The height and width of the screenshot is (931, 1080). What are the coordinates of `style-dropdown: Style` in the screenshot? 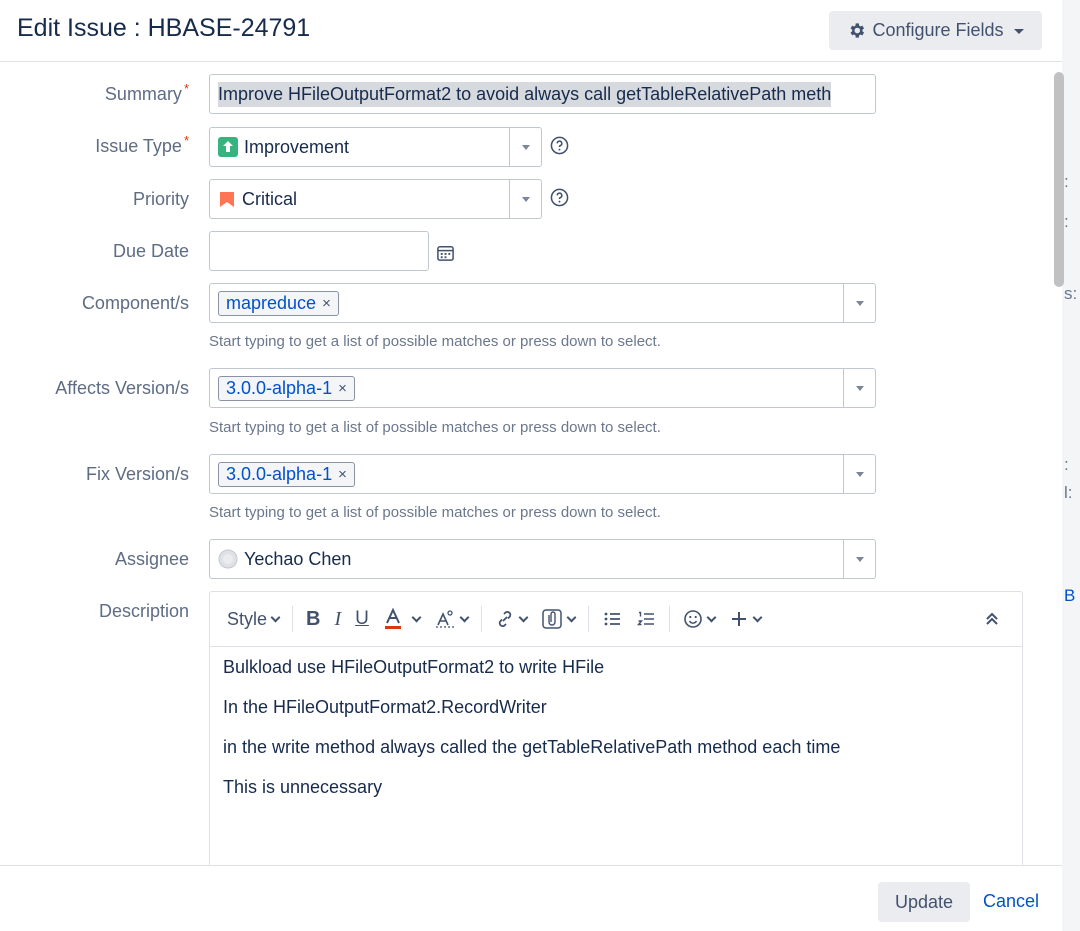 It's located at (253, 619).